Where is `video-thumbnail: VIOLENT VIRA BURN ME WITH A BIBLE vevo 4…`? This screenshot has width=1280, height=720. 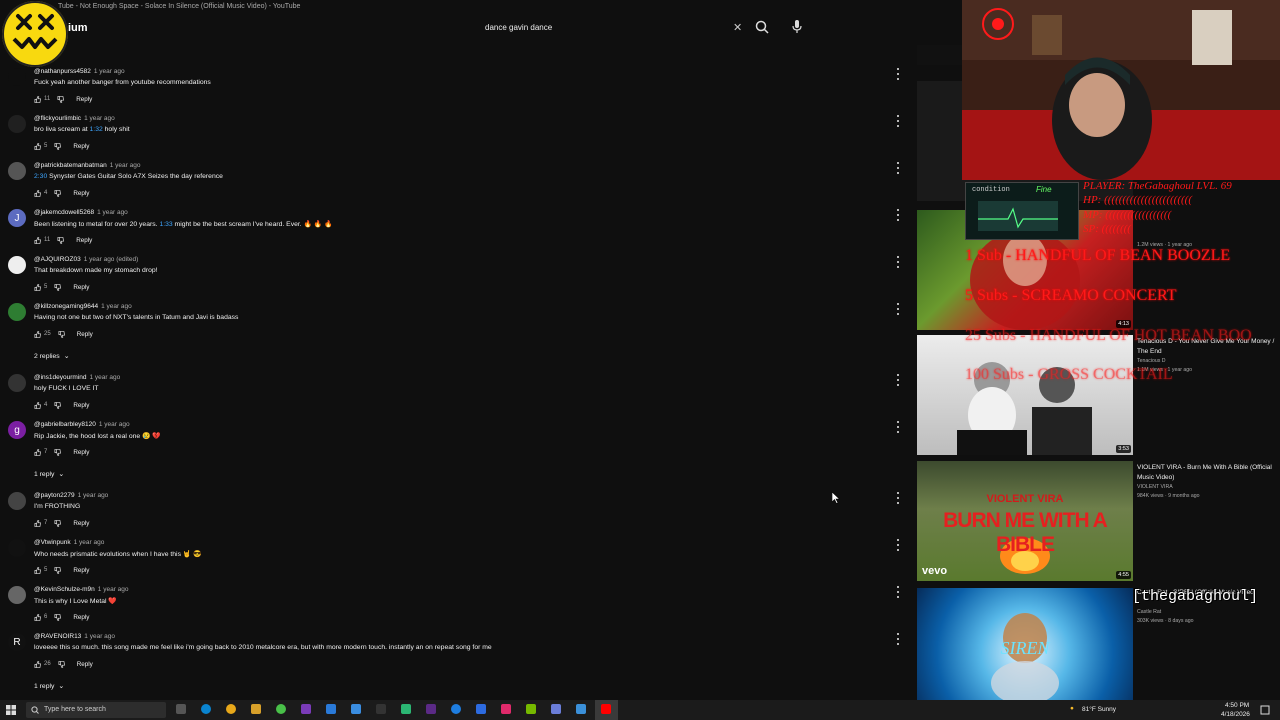 video-thumbnail: VIOLENT VIRA BURN ME WITH A BIBLE vevo 4… is located at coordinates (1025, 521).